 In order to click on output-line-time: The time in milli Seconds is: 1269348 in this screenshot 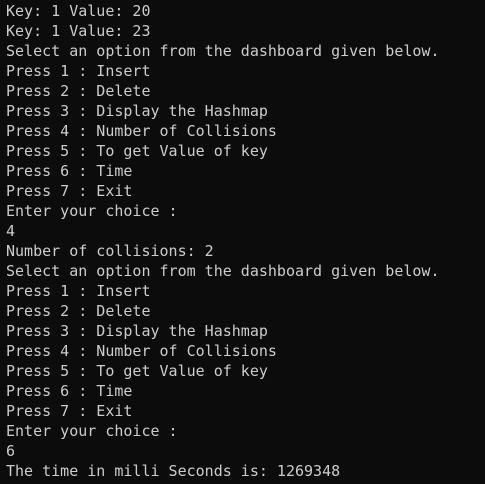, I will do `click(173, 471)`.